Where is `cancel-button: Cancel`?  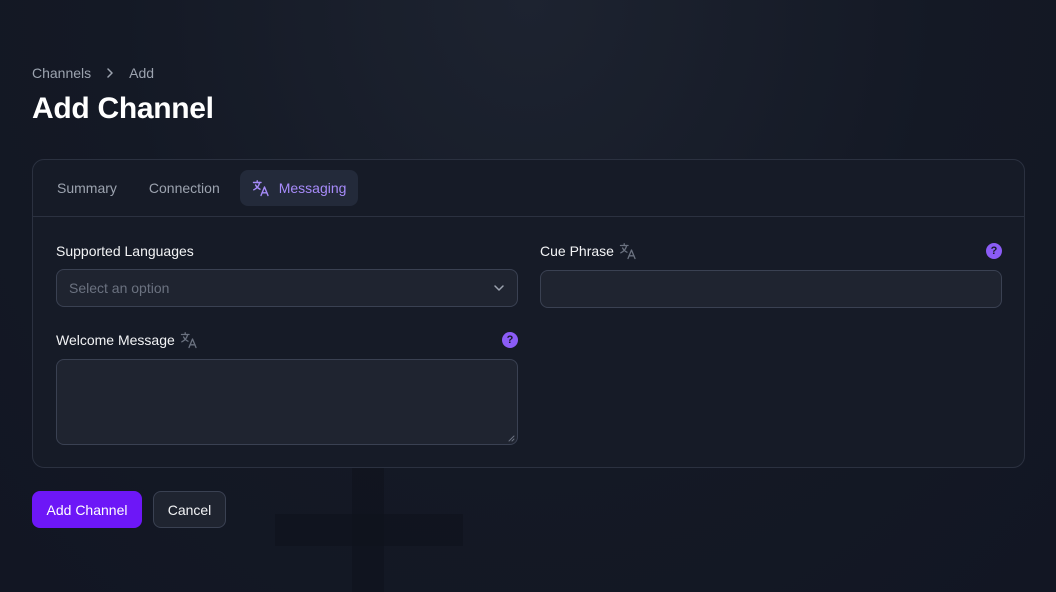
cancel-button: Cancel is located at coordinates (189, 509).